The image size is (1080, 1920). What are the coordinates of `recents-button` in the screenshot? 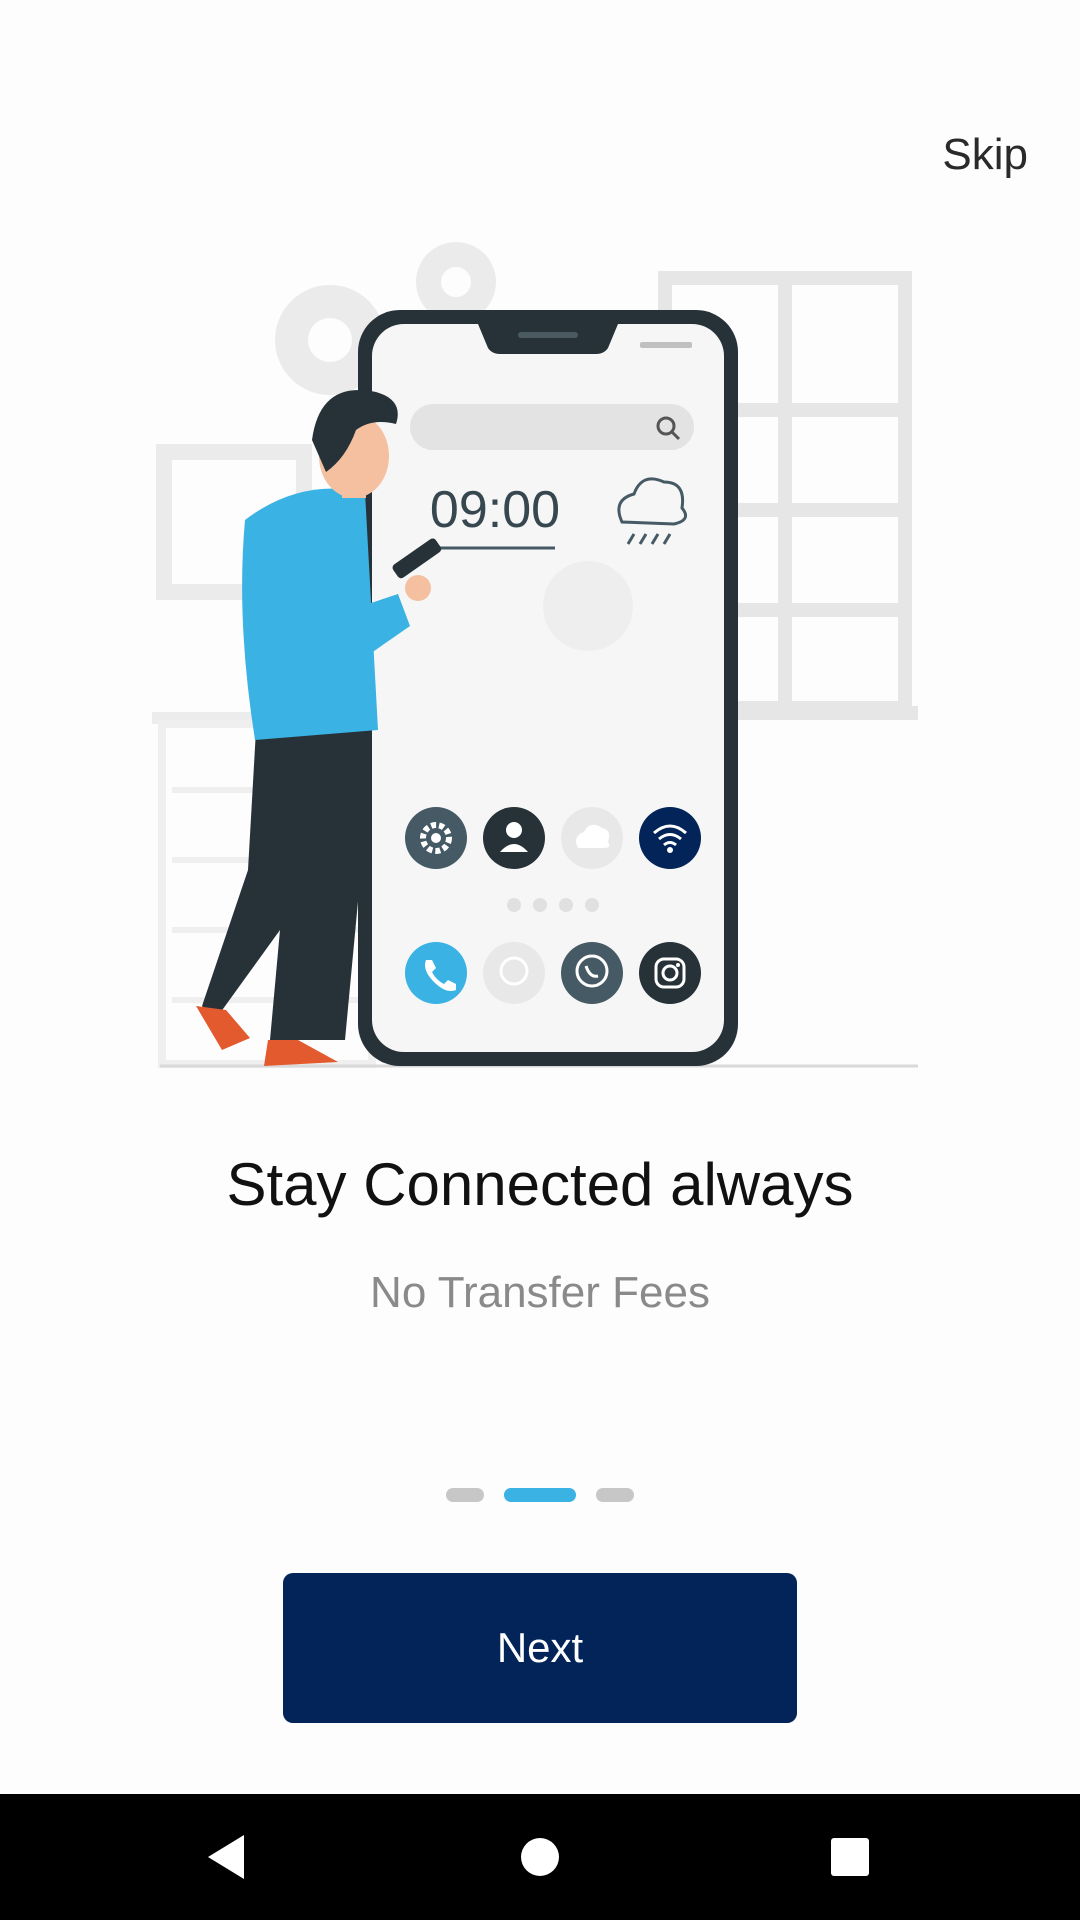 It's located at (850, 1857).